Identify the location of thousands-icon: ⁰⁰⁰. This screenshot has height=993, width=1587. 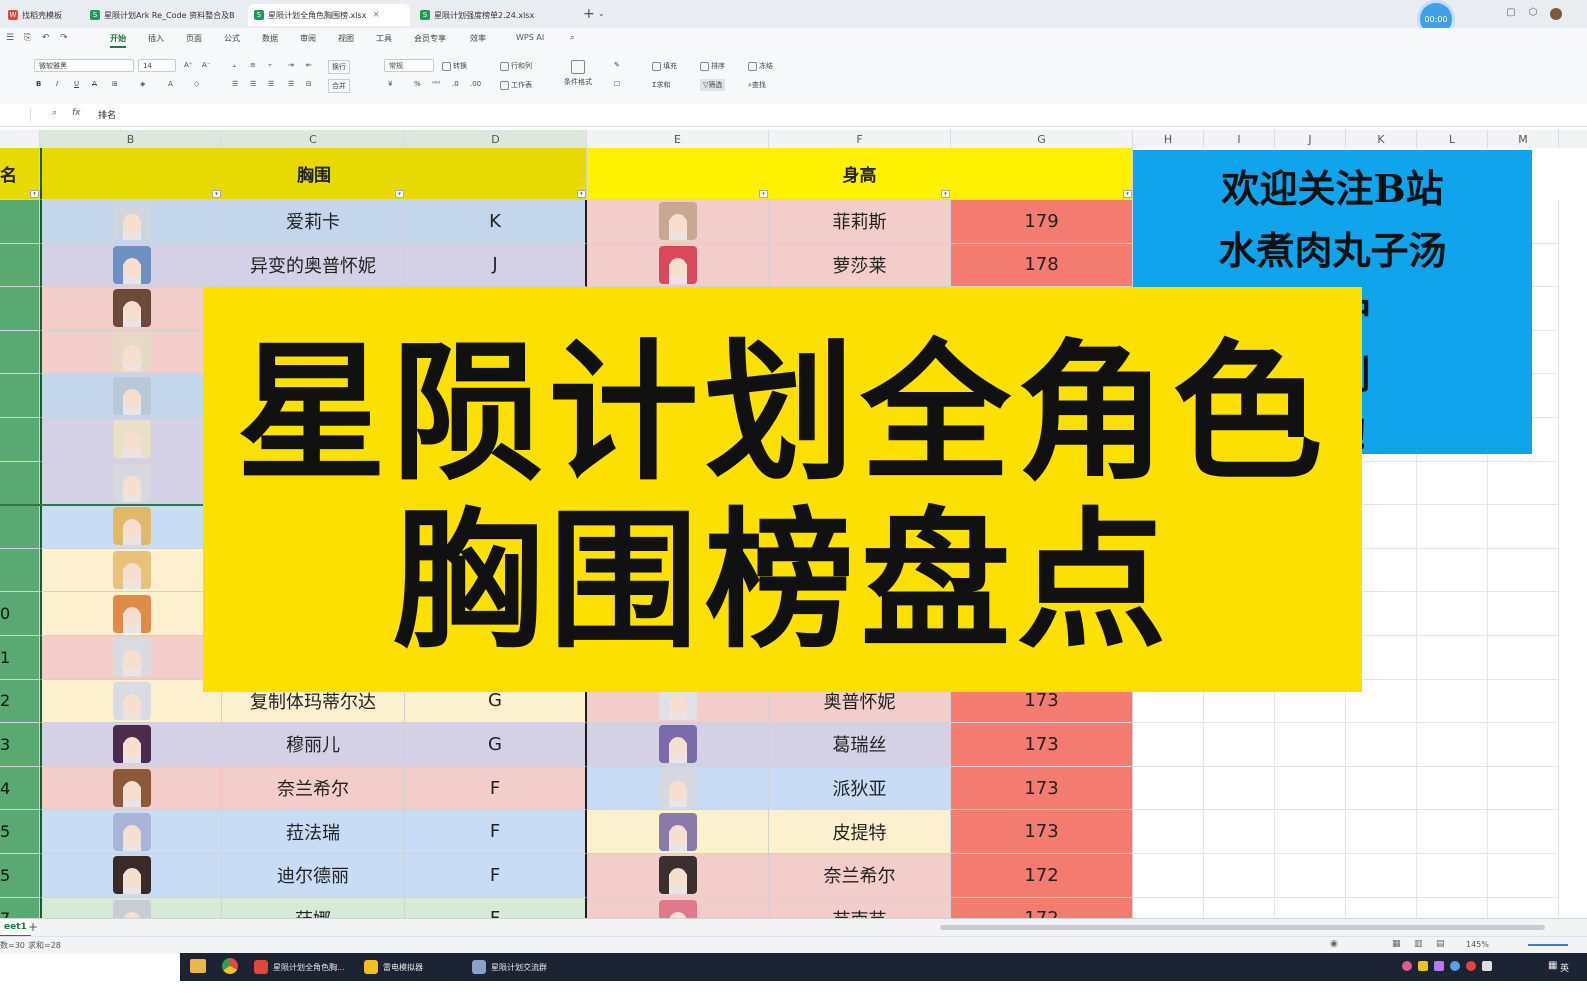
(436, 84).